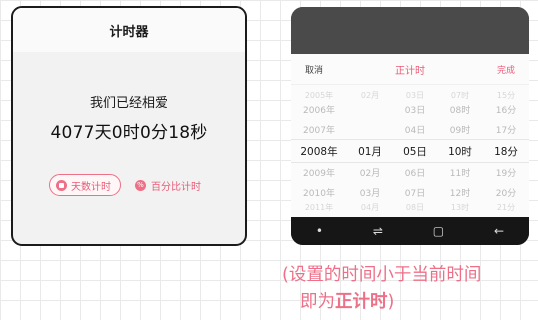 Image resolution: width=538 pixels, height=320 pixels. I want to click on done-button: 完成, so click(506, 69).